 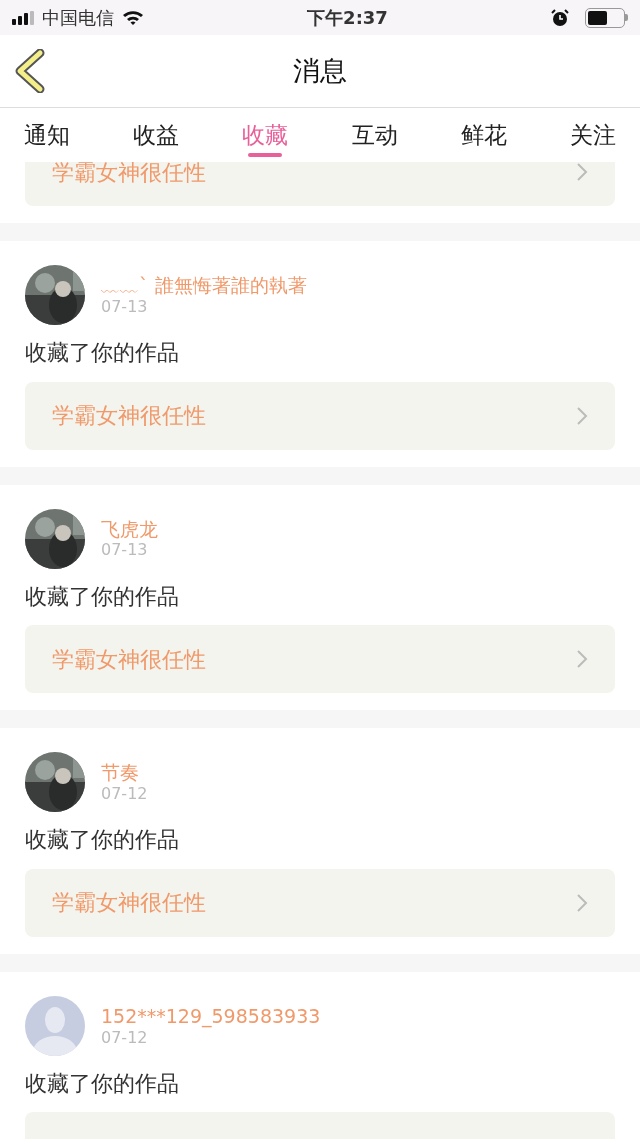 What do you see at coordinates (156, 135) in the screenshot?
I see `tab: 收益` at bounding box center [156, 135].